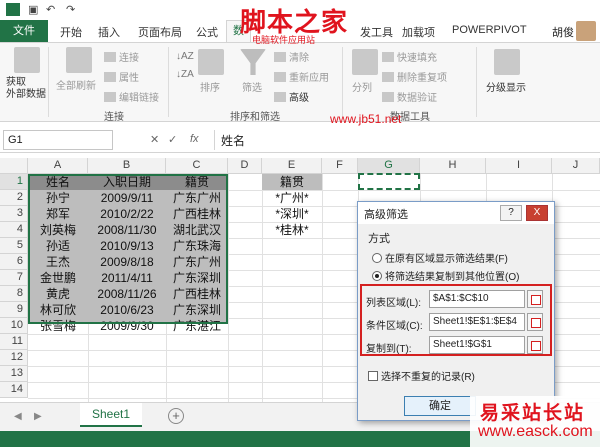  I want to click on data-validation-label: 数据验证, so click(417, 98).